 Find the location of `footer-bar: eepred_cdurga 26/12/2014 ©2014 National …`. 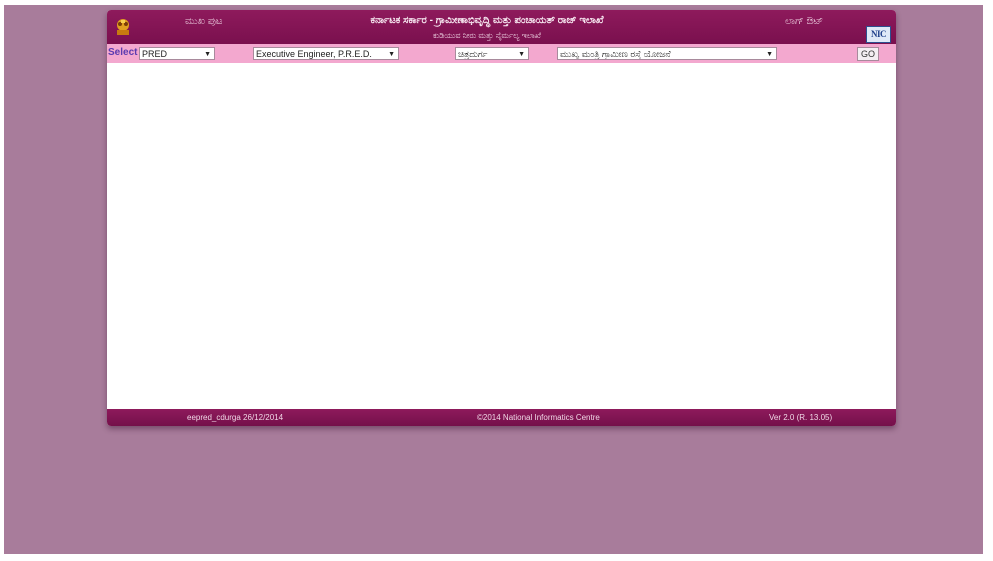

footer-bar: eepred_cdurga 26/12/2014 ©2014 National … is located at coordinates (501, 417).